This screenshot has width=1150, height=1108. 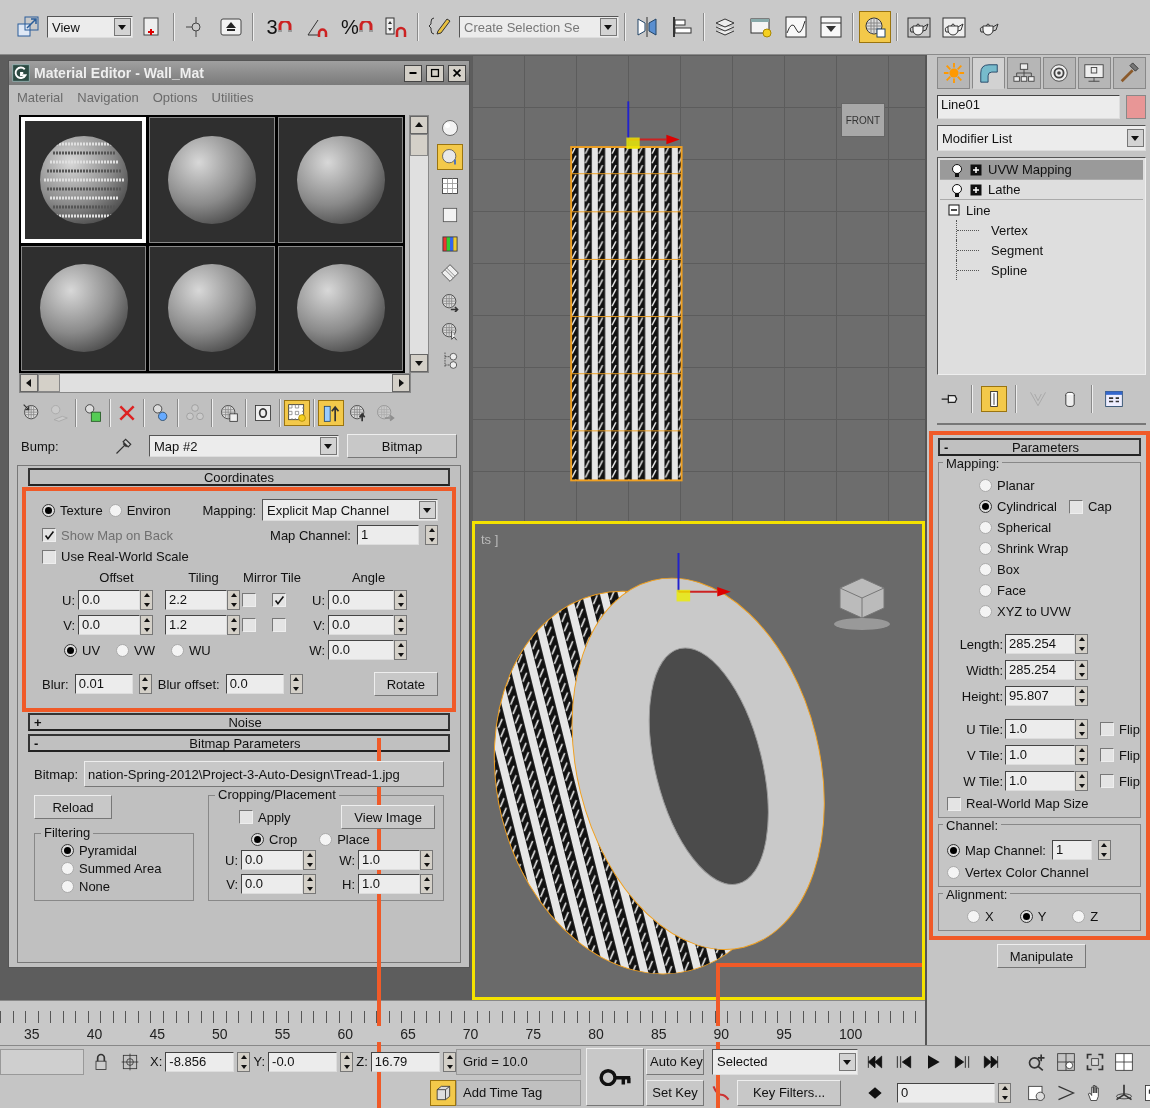 I want to click on radio-button: Texture, so click(x=72, y=510).